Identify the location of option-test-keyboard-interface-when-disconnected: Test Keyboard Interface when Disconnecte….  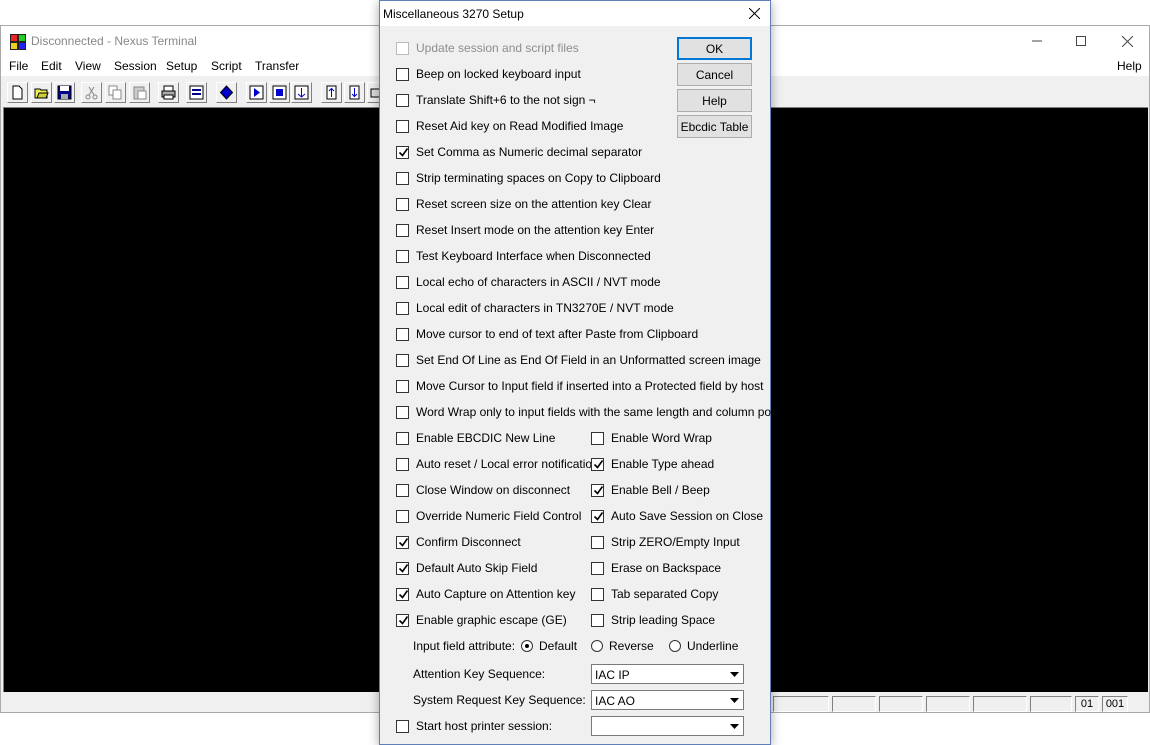
(523, 256).